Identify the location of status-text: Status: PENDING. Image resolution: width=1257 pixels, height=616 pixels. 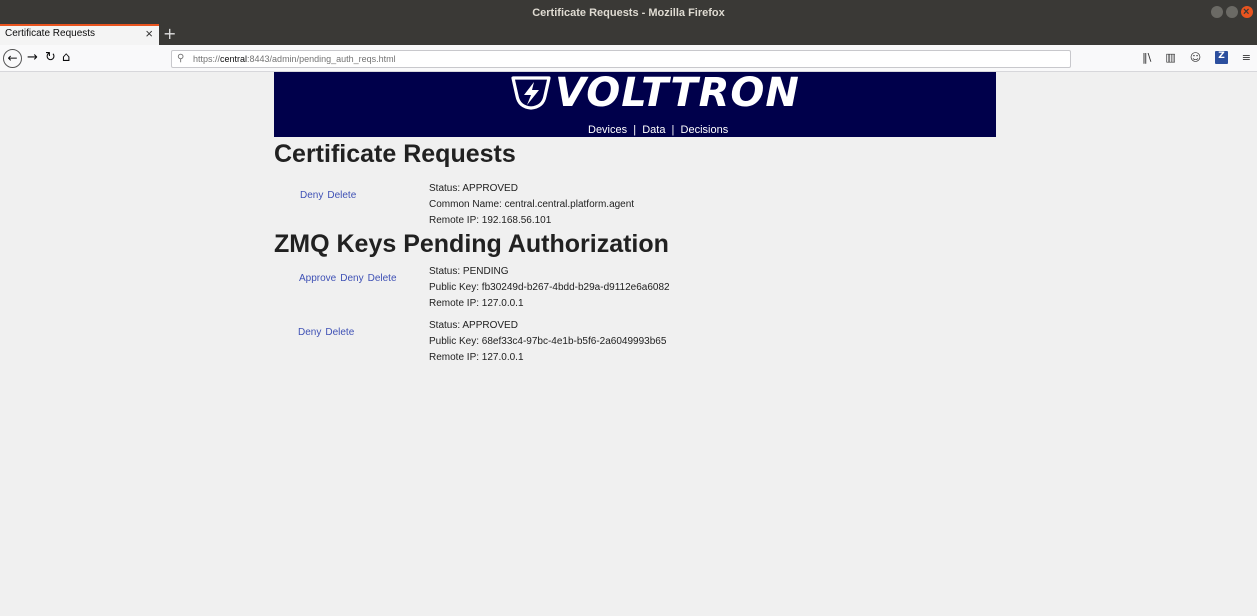
(469, 271).